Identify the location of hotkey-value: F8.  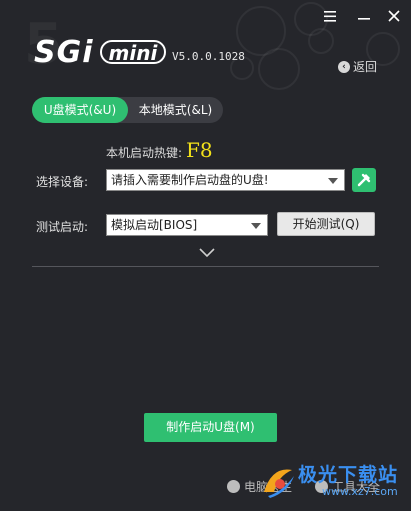
(199, 150).